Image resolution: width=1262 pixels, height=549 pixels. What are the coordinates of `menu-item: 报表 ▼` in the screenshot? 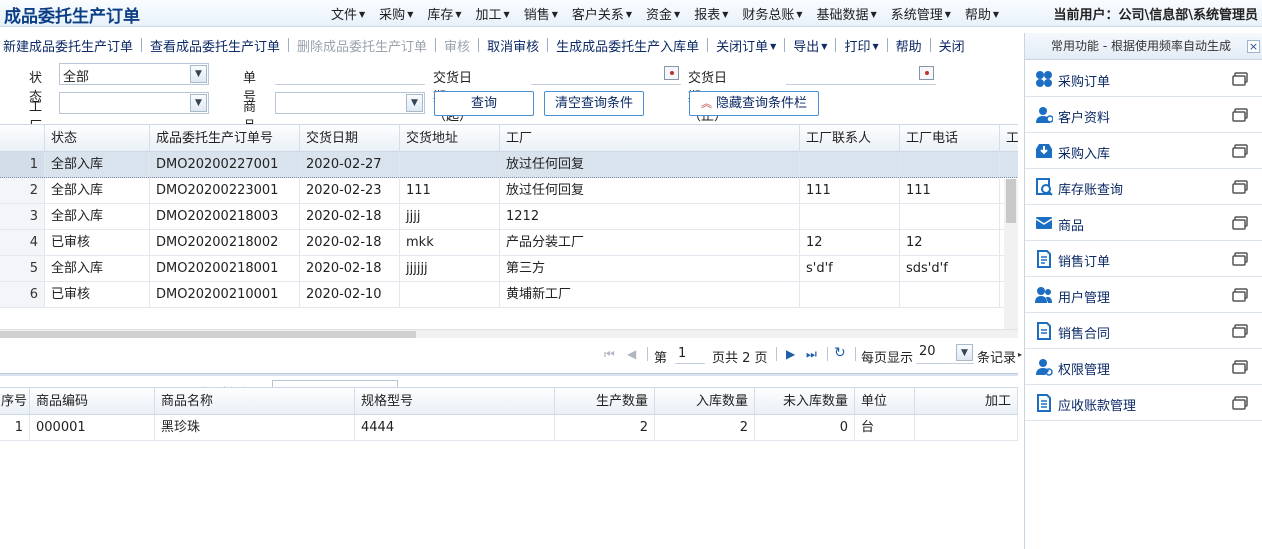 It's located at (711, 13).